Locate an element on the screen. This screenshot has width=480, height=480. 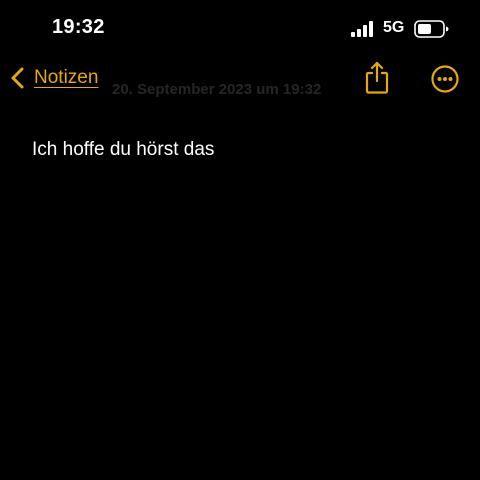
note-text: Ich hoffe du hörst das is located at coordinates (242, 150).